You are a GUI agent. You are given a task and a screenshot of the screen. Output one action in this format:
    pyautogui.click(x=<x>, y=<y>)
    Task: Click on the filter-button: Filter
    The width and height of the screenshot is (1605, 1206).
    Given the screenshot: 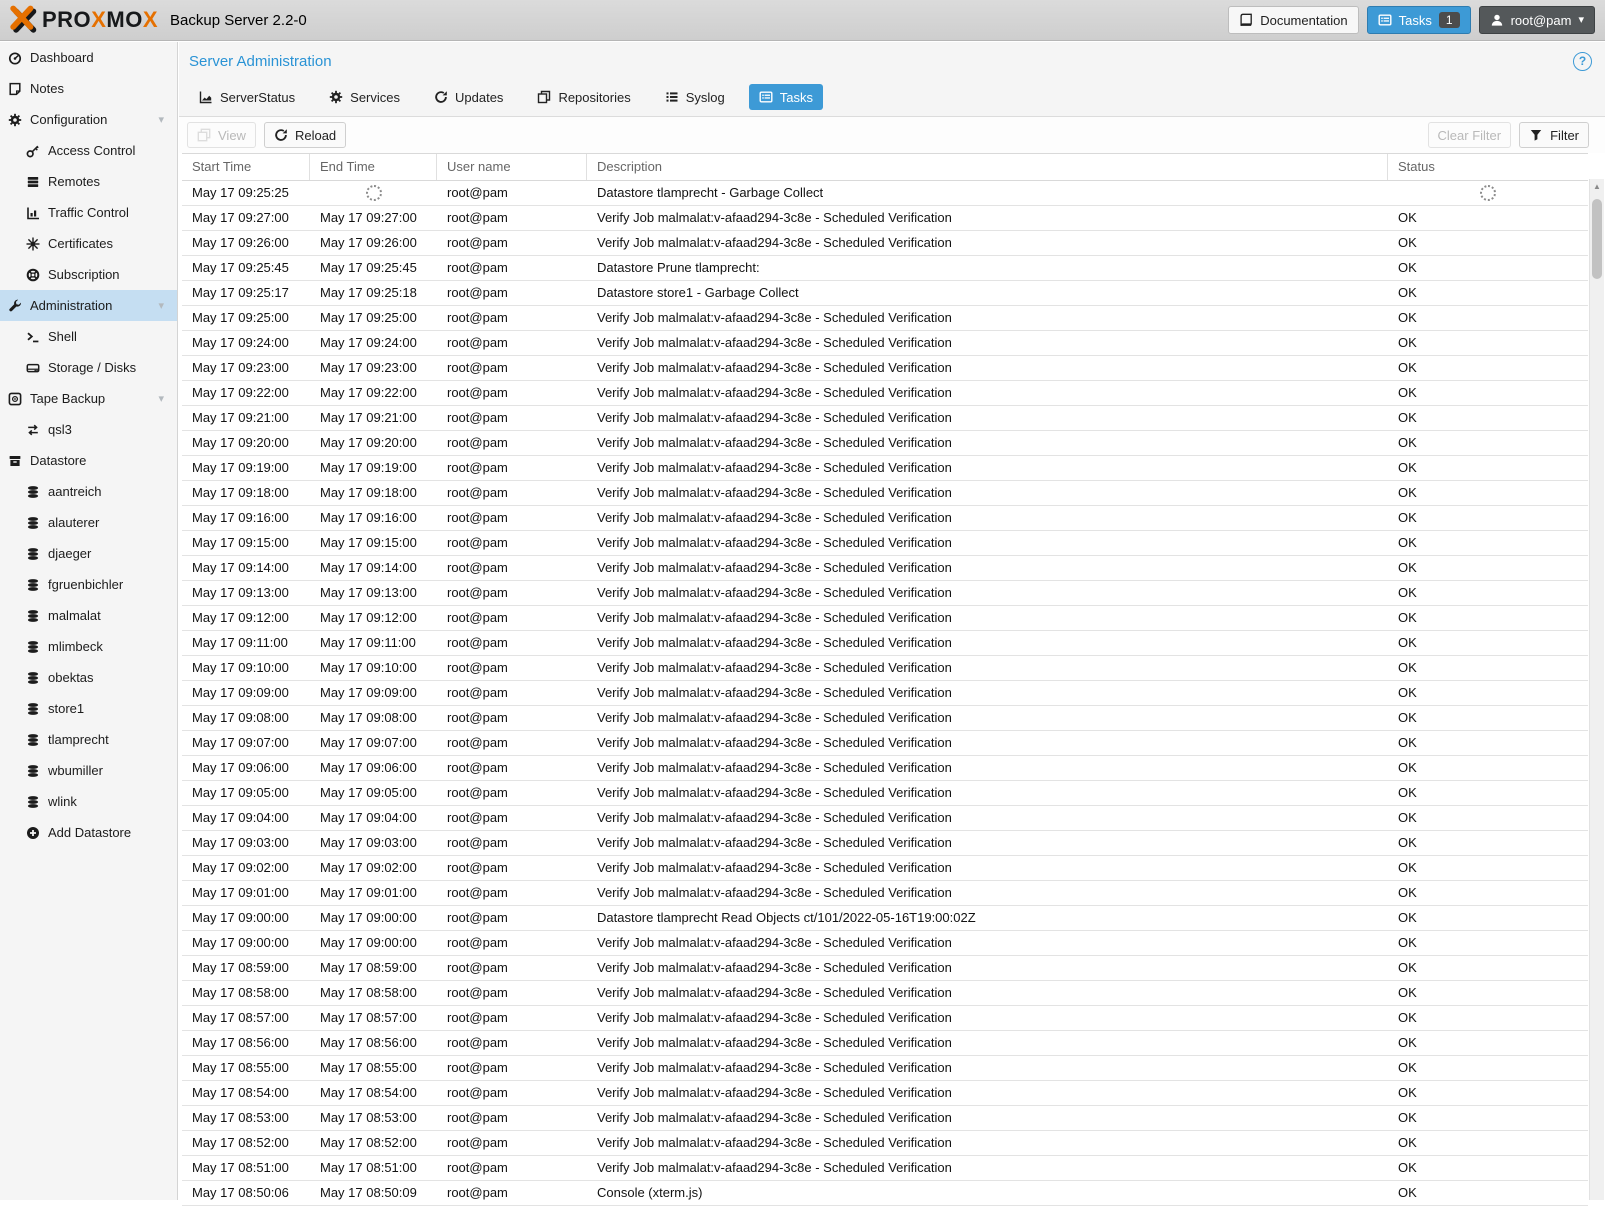 What is the action you would take?
    pyautogui.click(x=1554, y=135)
    